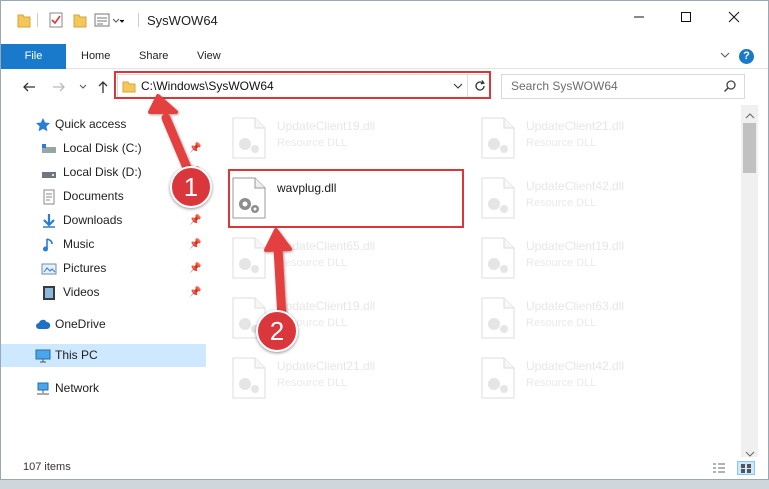  Describe the element at coordinates (191, 187) in the screenshot. I see `step-1-badge: 1` at that location.